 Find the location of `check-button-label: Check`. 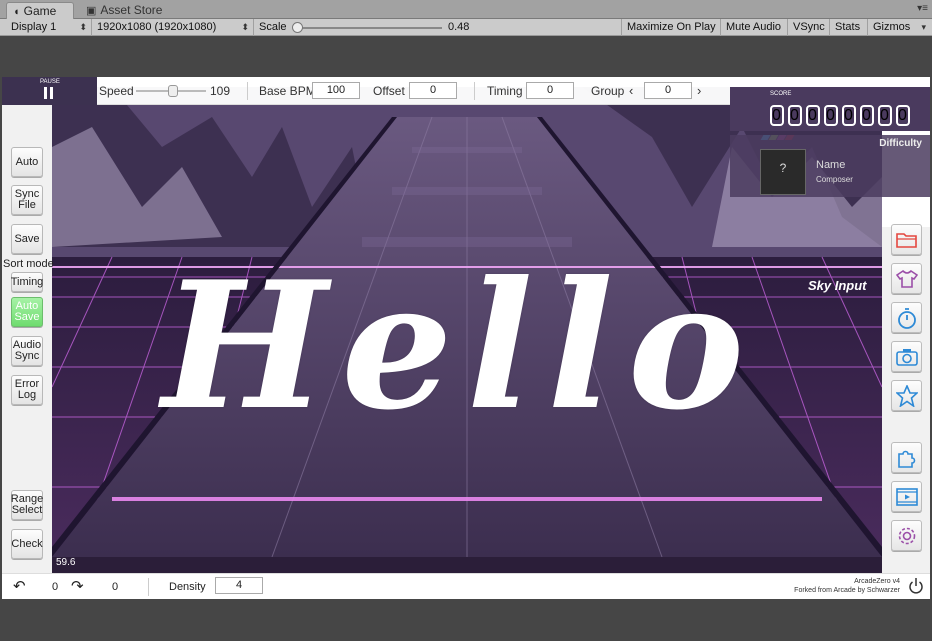

check-button-label: Check is located at coordinates (27, 543).